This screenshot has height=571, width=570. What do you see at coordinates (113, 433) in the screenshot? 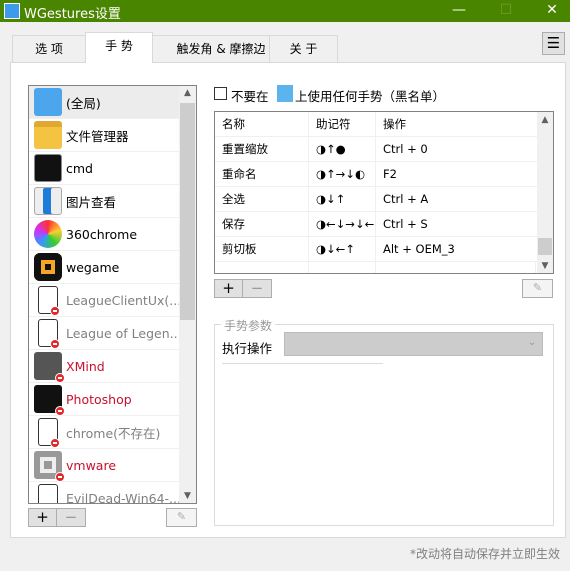
I see `app-label: chrome(不存在)` at bounding box center [113, 433].